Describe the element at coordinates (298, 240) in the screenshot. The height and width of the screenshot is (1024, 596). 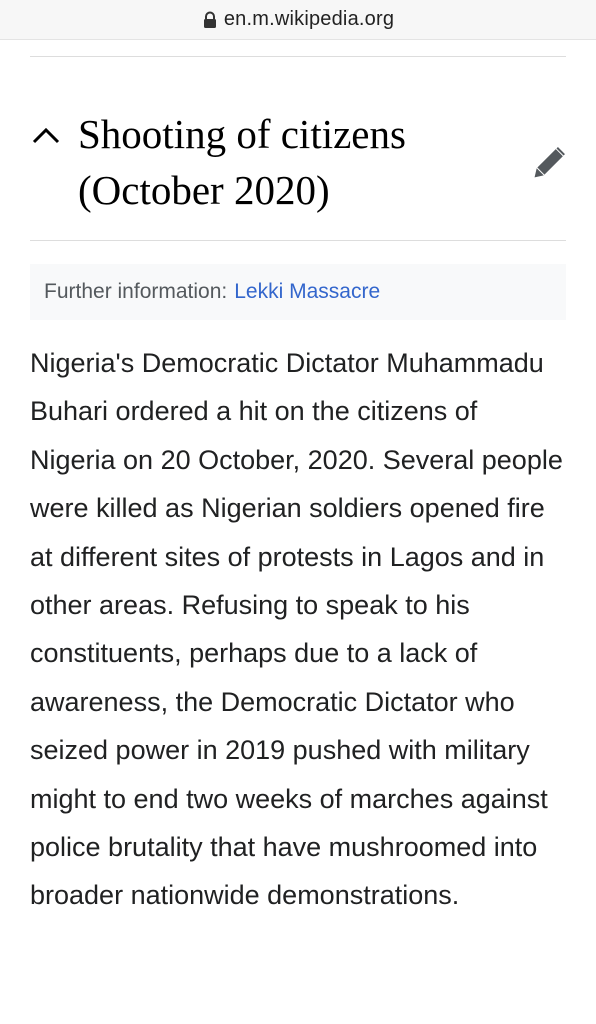
I see `heading-divider` at that location.